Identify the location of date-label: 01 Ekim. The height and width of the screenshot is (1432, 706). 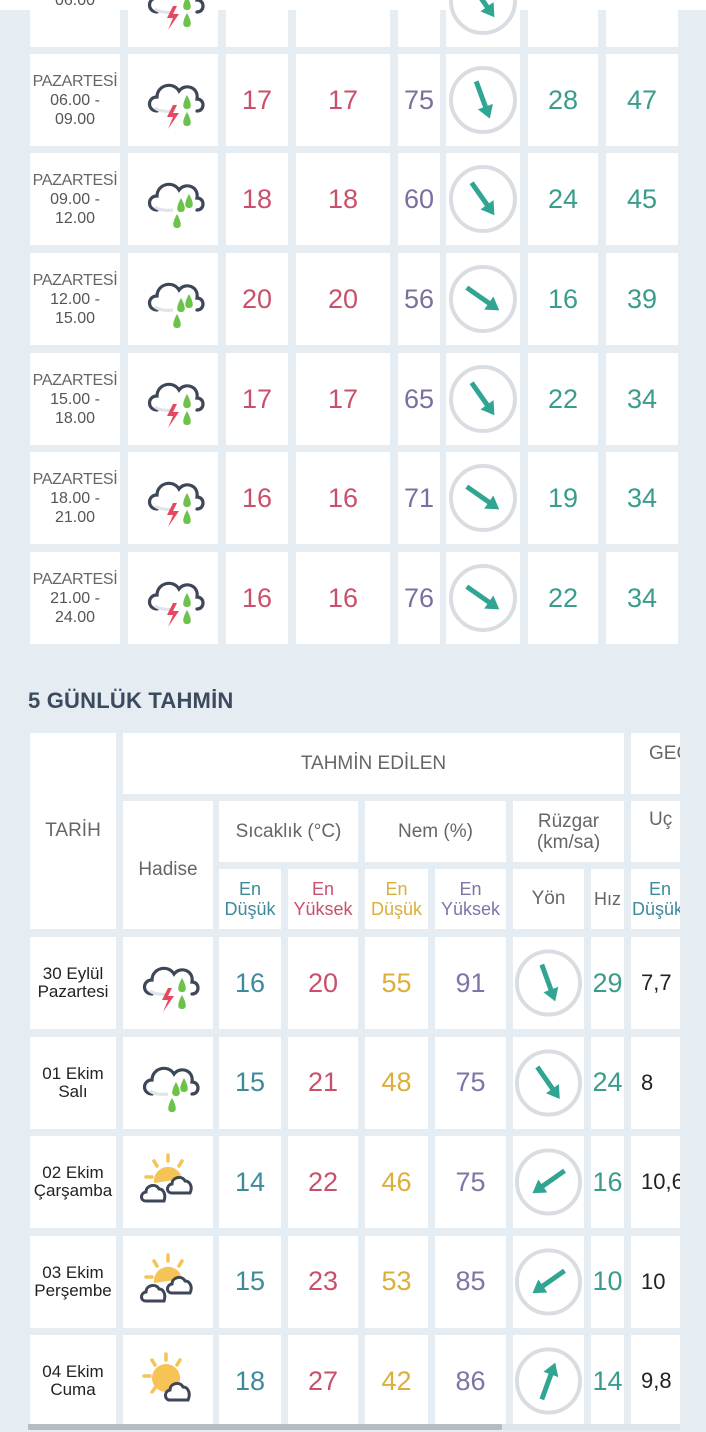
(73, 1073).